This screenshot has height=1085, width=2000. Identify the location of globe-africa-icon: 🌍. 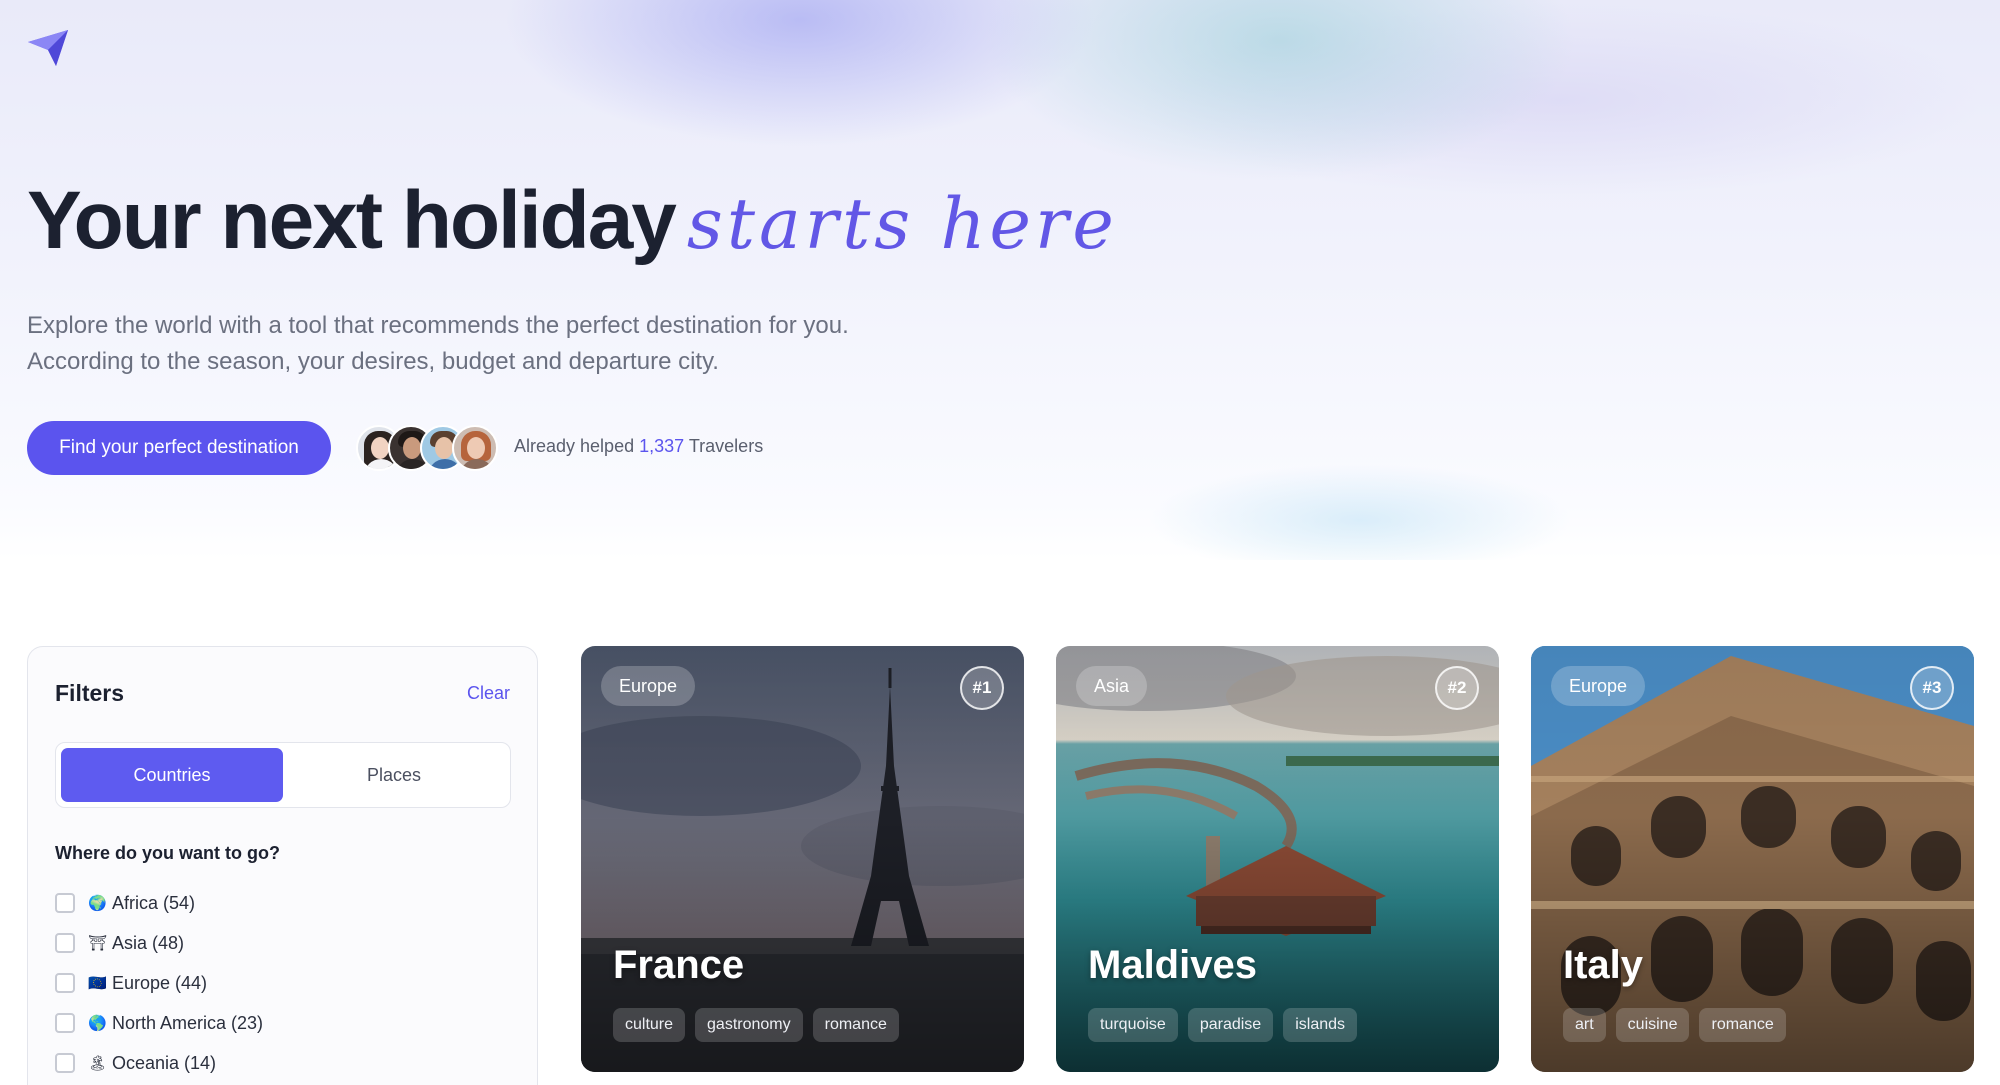
(97, 903).